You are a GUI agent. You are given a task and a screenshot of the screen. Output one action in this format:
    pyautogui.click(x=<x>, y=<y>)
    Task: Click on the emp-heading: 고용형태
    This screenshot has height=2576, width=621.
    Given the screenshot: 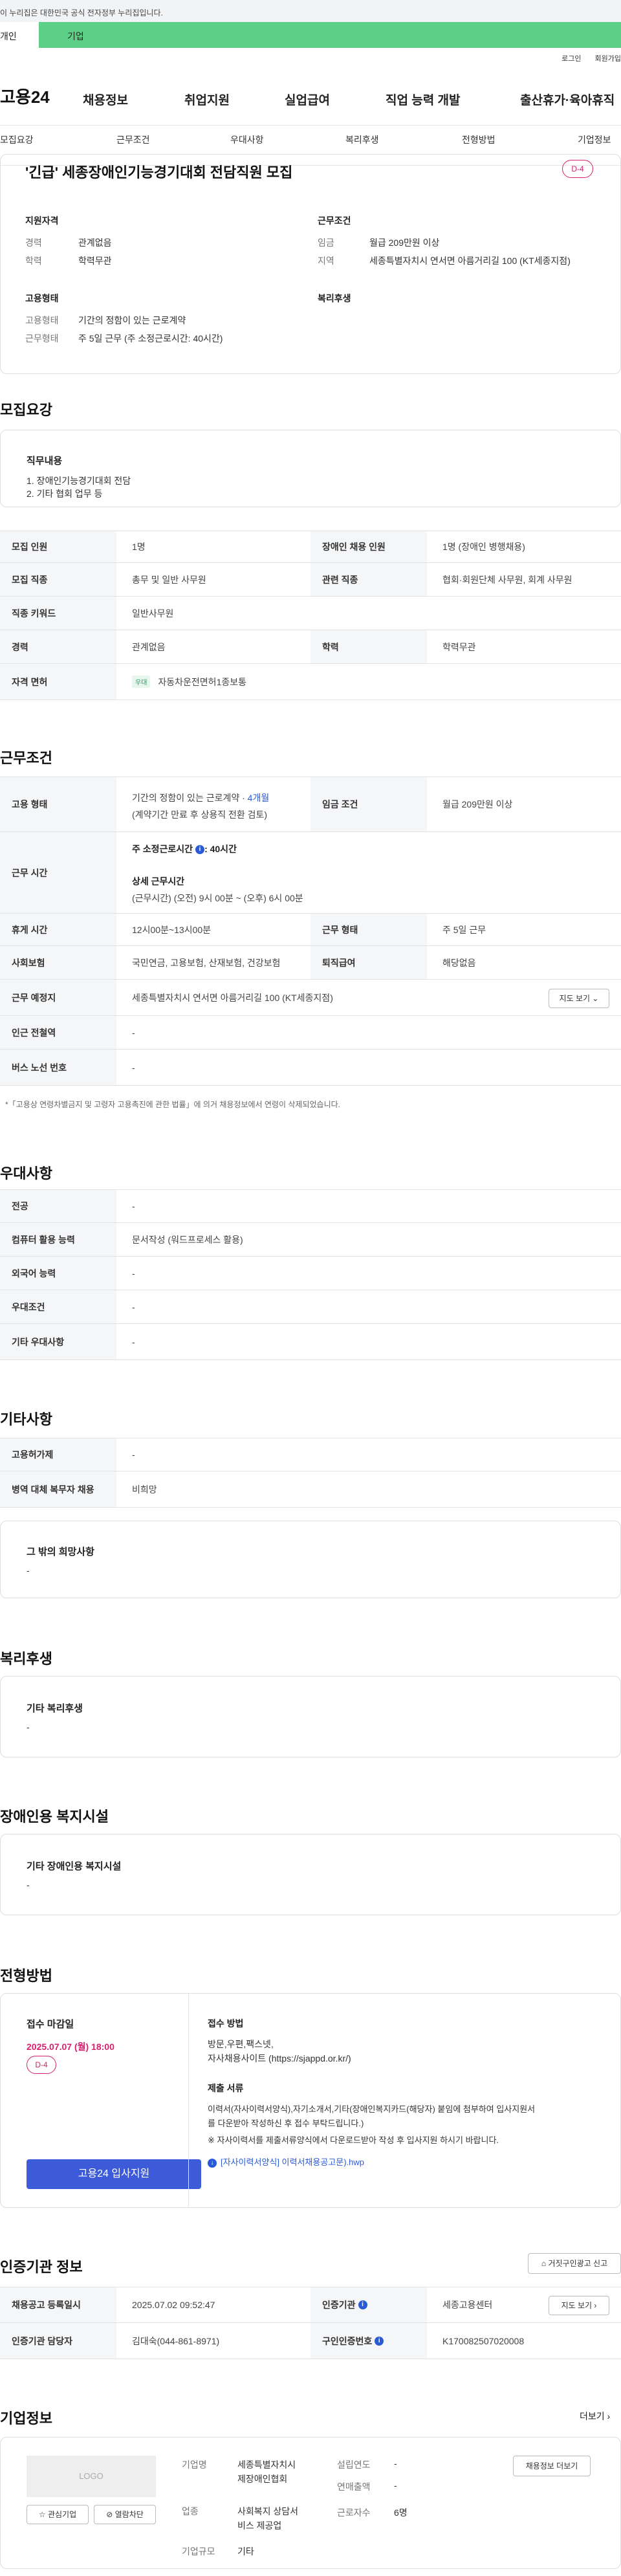 What is the action you would take?
    pyautogui.click(x=42, y=298)
    